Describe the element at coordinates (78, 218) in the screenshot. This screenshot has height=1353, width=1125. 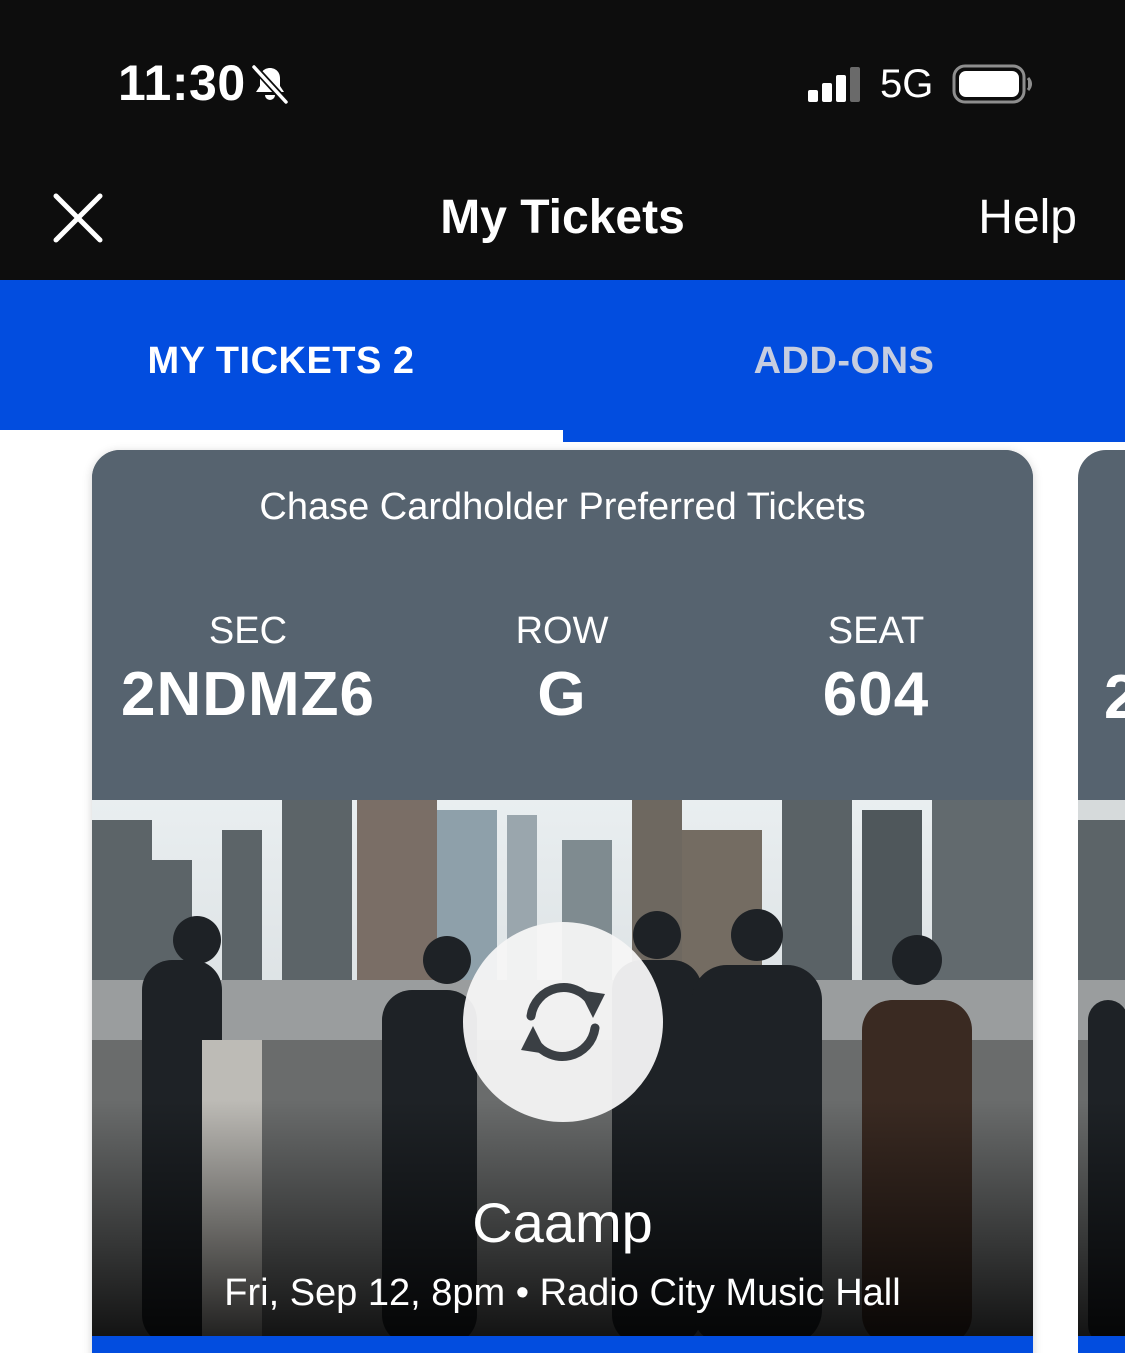
I see `close-icon` at that location.